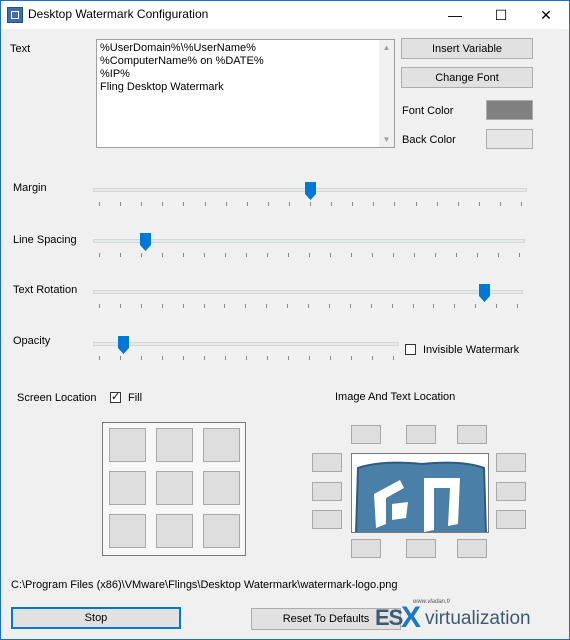 This screenshot has width=570, height=640. I want to click on image-text-location-label: Image And Text Location, so click(395, 397).